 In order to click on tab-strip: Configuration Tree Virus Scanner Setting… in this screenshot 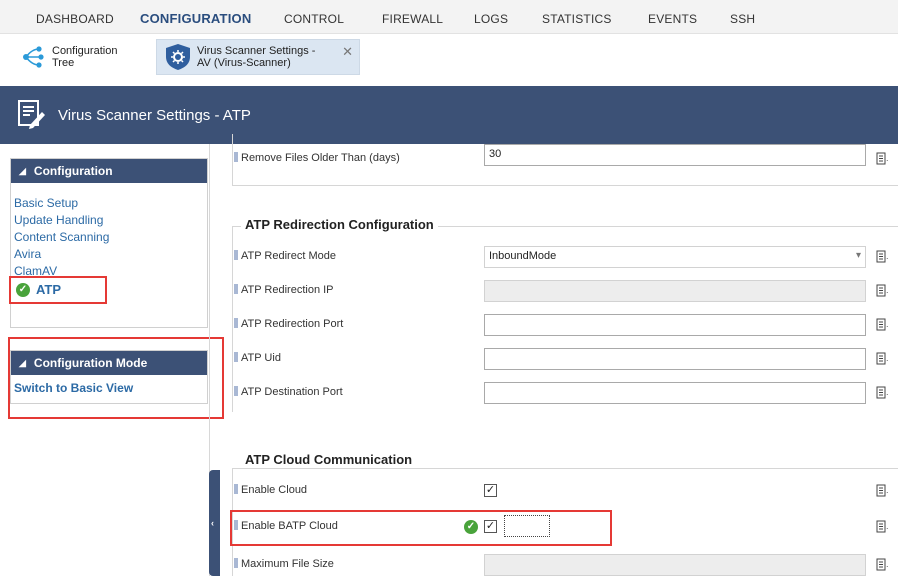, I will do `click(449, 56)`.